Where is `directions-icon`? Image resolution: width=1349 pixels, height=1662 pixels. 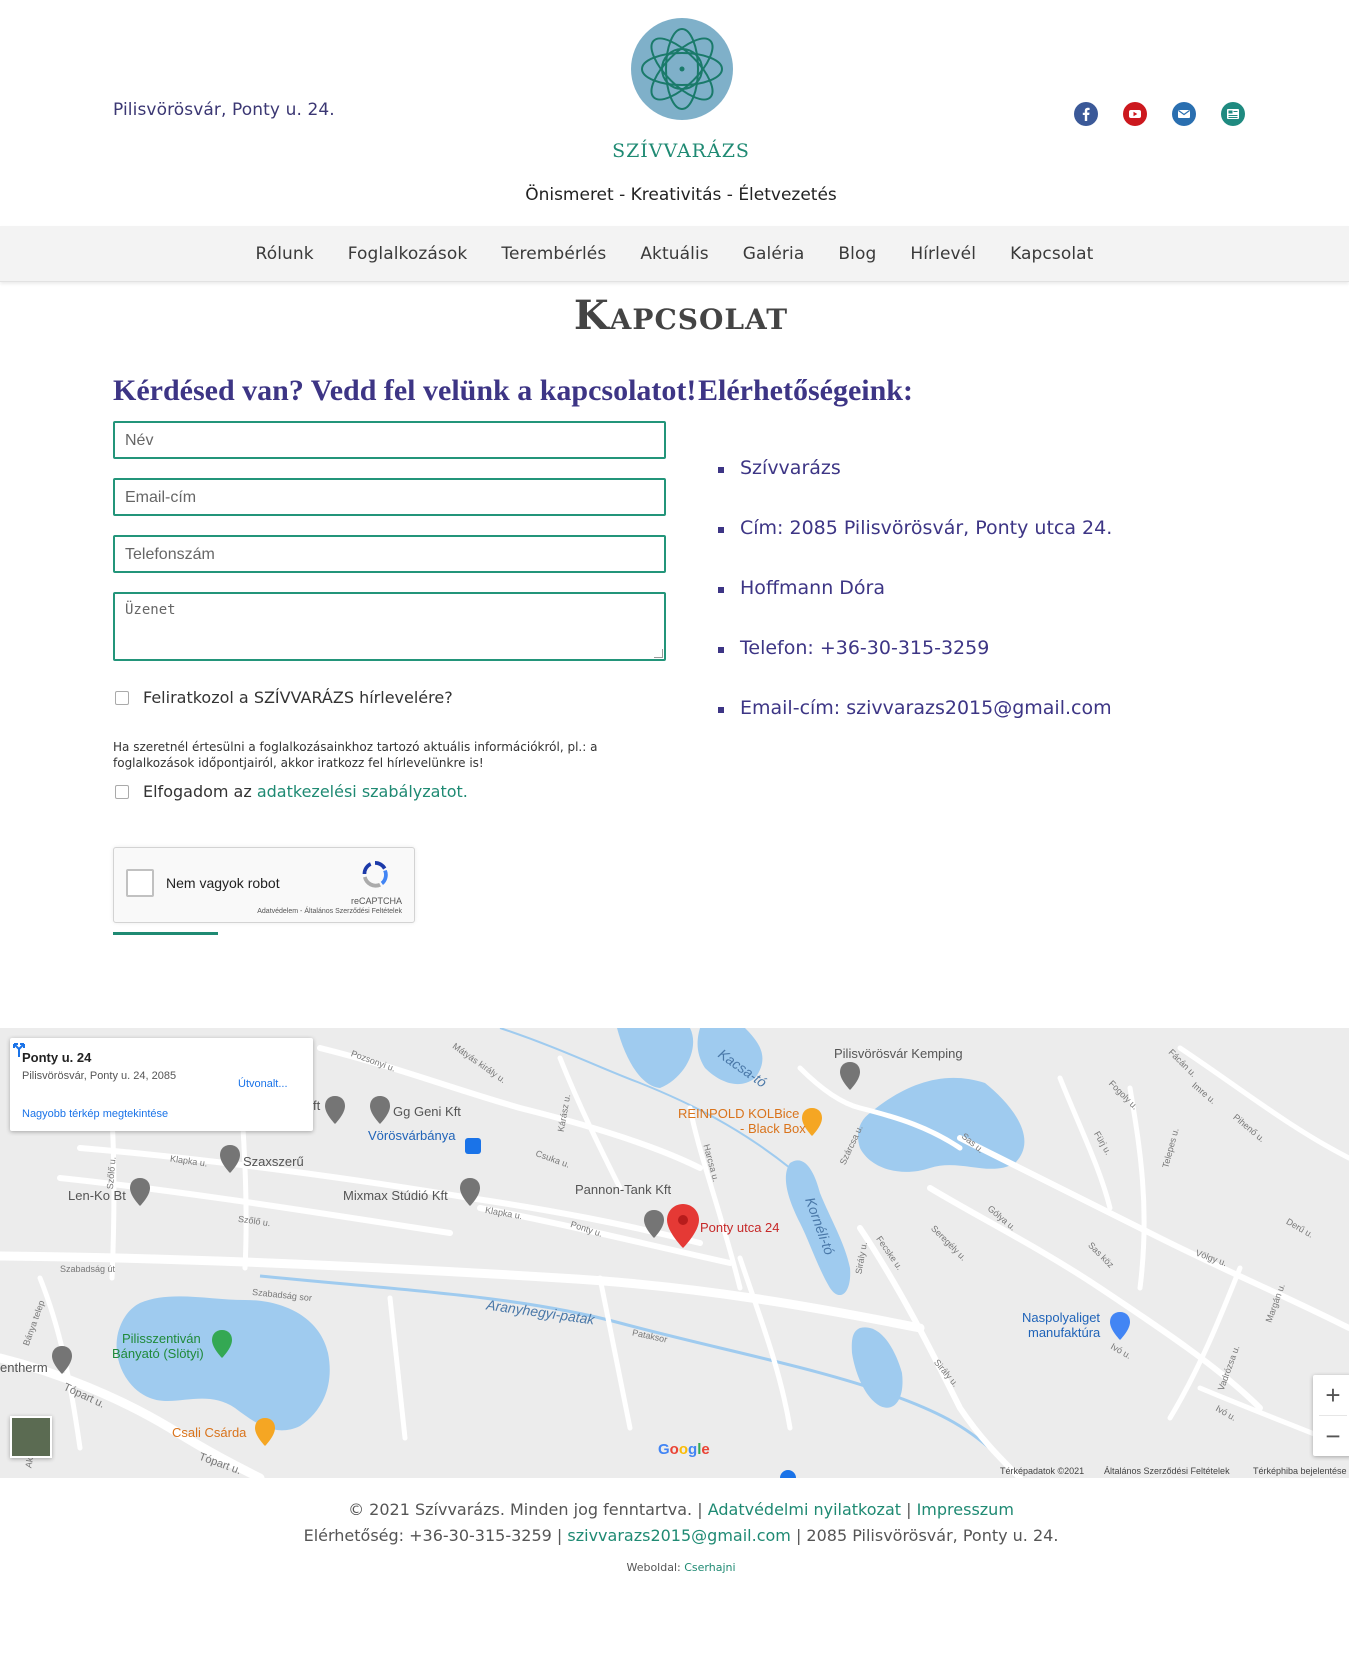 directions-icon is located at coordinates (20, 1048).